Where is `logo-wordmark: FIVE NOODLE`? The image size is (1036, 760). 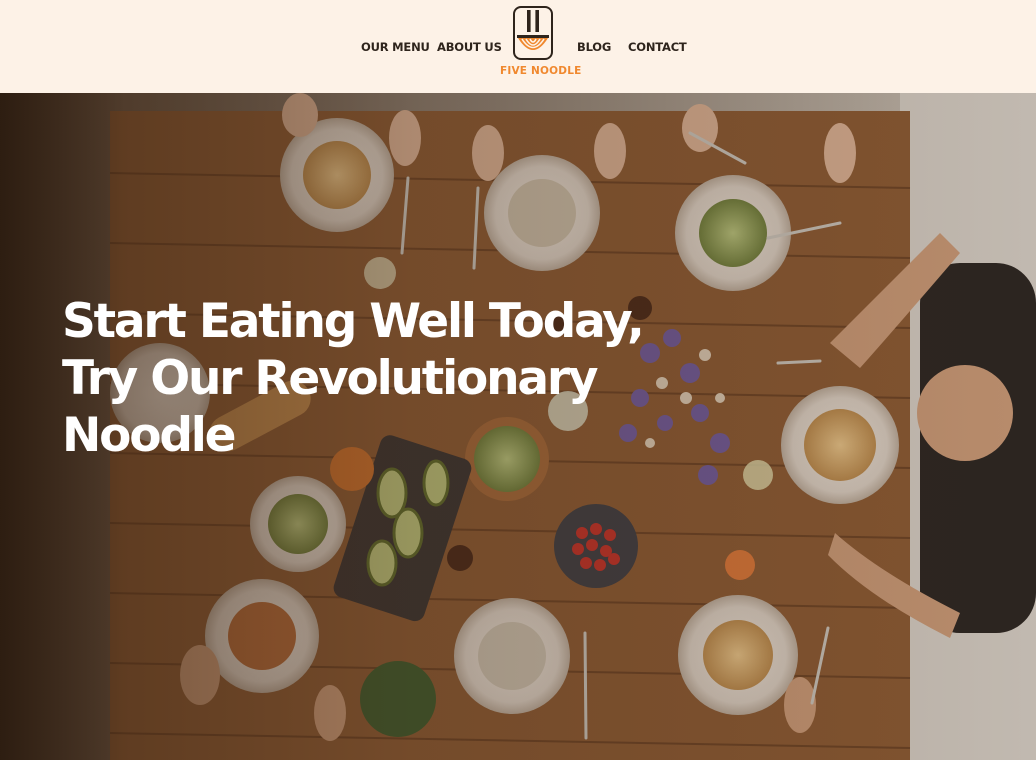
logo-wordmark: FIVE NOODLE is located at coordinates (541, 71).